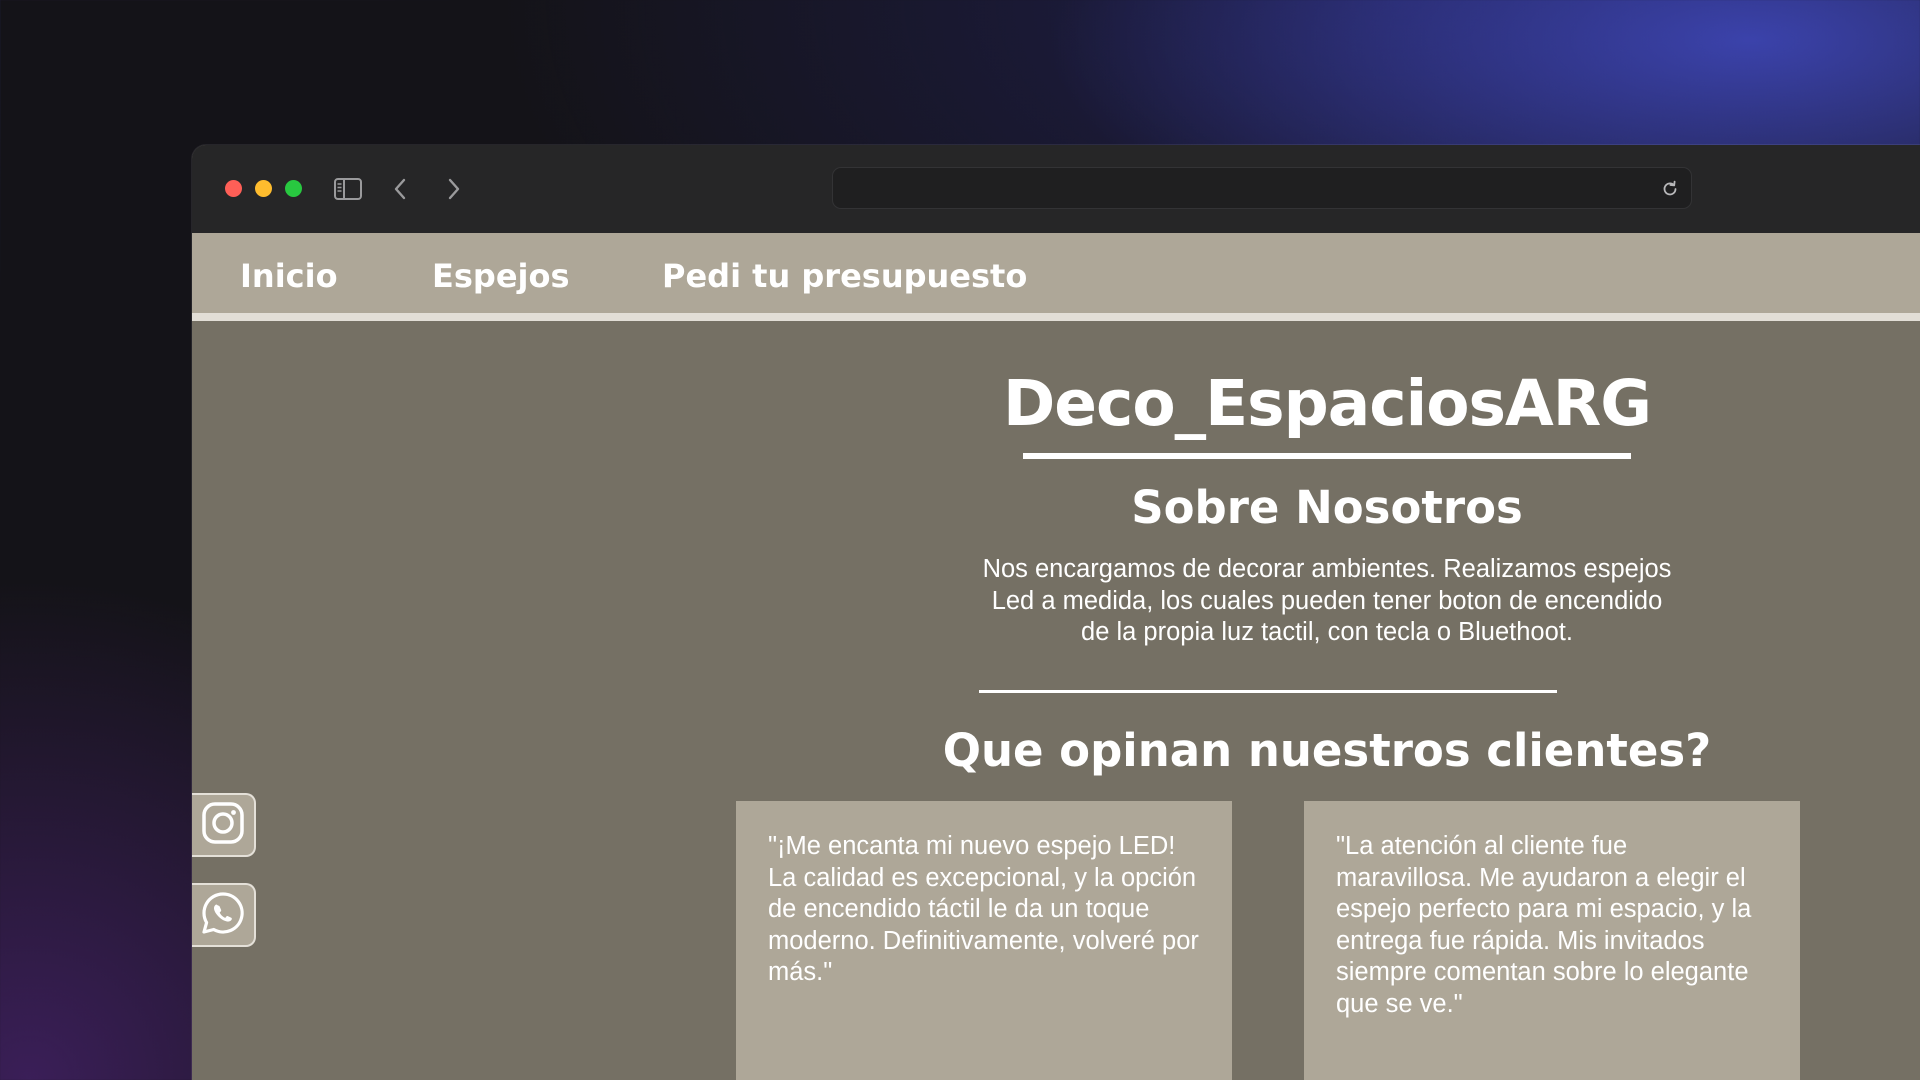 This screenshot has width=1920, height=1080. Describe the element at coordinates (1327, 403) in the screenshot. I see `brand-title: Deco_EspaciosARG` at that location.